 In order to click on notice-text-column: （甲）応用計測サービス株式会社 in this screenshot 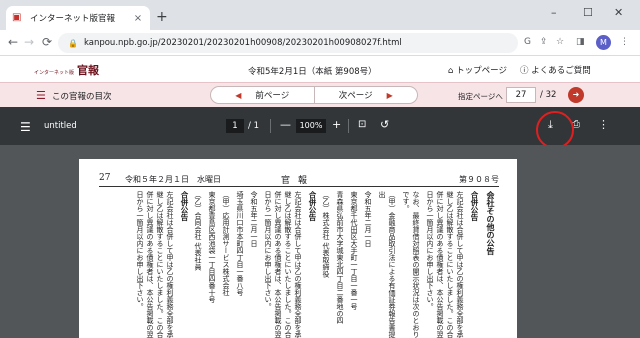, I will do `click(226, 243)`.